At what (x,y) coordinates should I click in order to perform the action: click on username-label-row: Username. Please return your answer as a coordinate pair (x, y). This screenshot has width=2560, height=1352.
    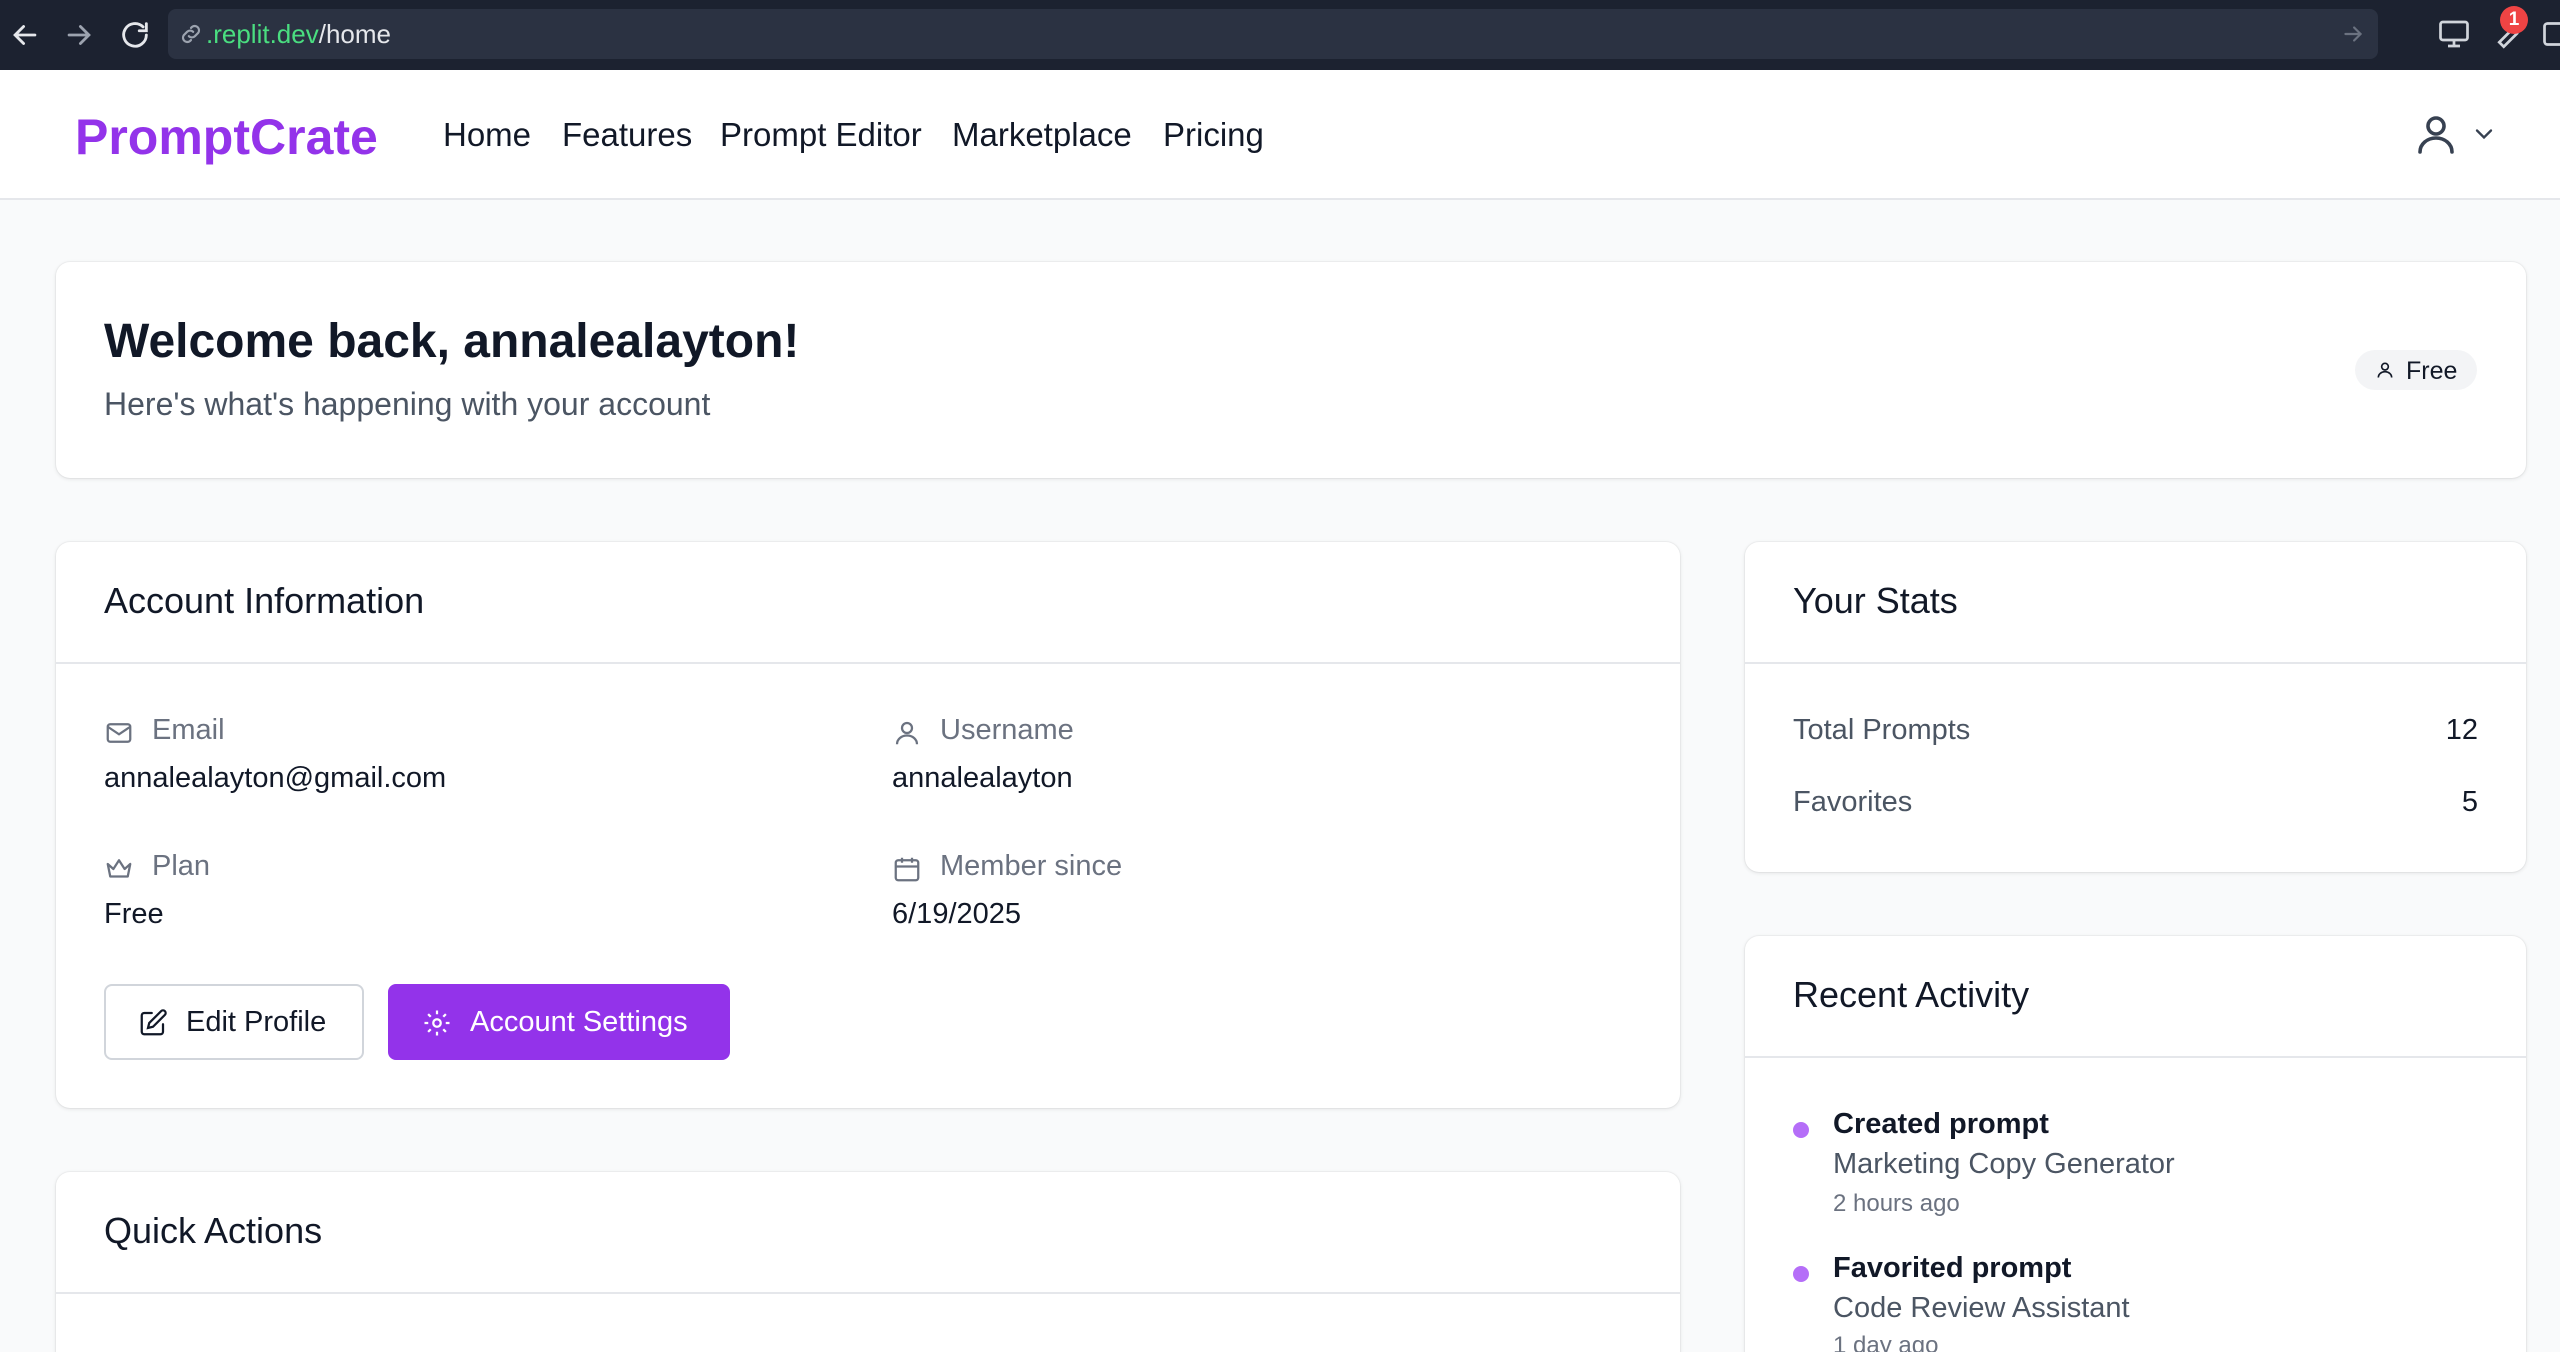
    Looking at the image, I should click on (1242, 732).